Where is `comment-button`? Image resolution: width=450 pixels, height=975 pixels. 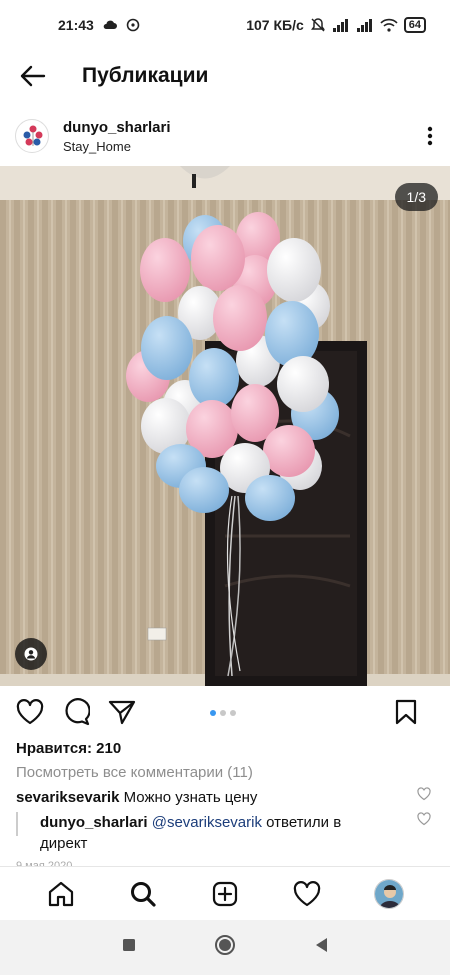 comment-button is located at coordinates (76, 712).